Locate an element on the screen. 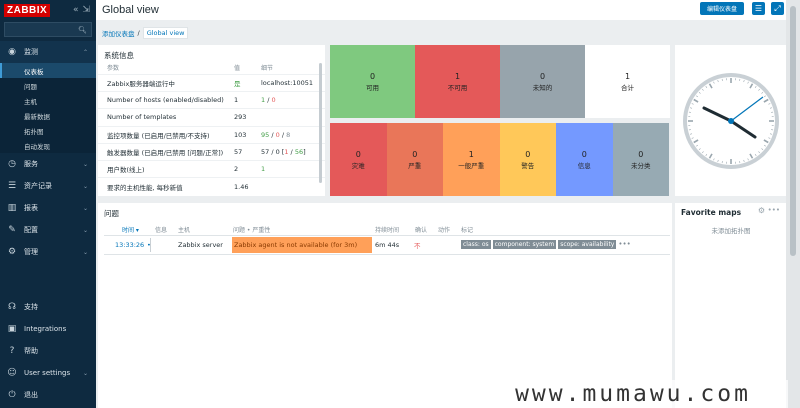 This screenshot has width=800, height=408. nav-administration: ⚙ 管理 ⌄ is located at coordinates (48, 252).